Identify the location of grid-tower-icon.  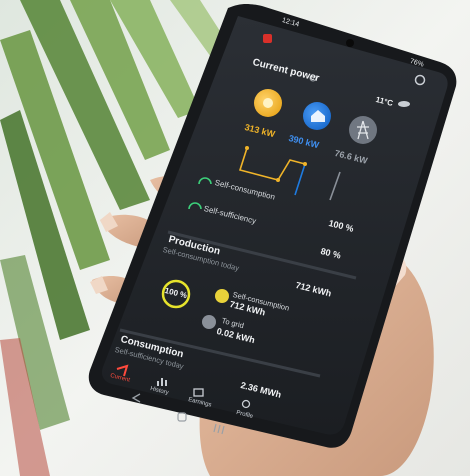
(363, 130).